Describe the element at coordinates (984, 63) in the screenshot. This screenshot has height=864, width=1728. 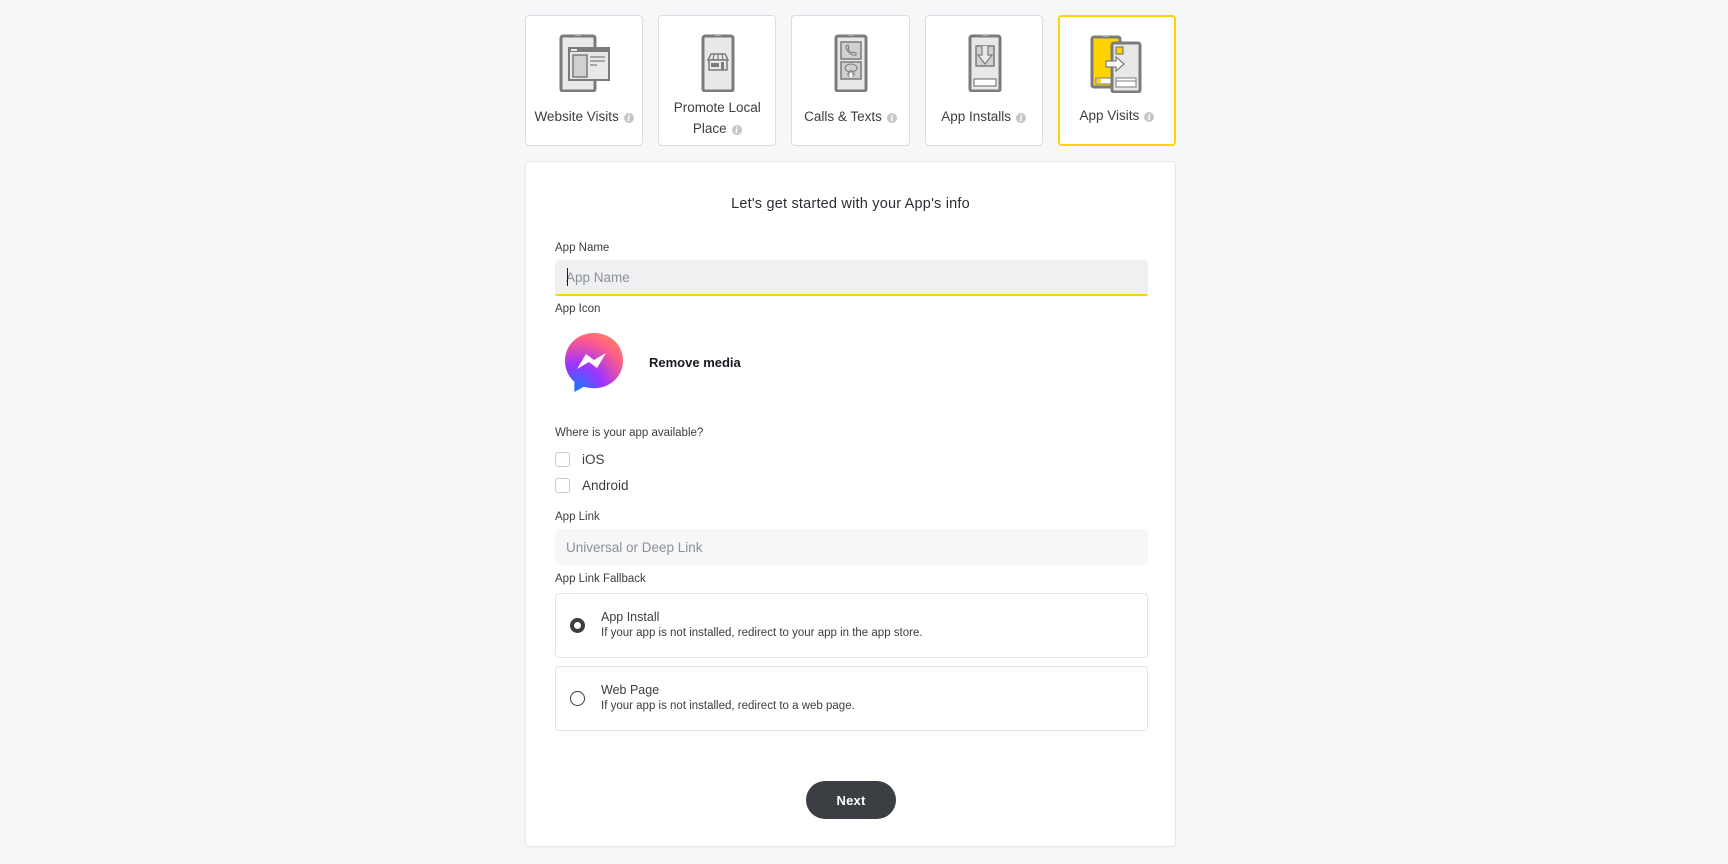
I see `download-icon` at that location.